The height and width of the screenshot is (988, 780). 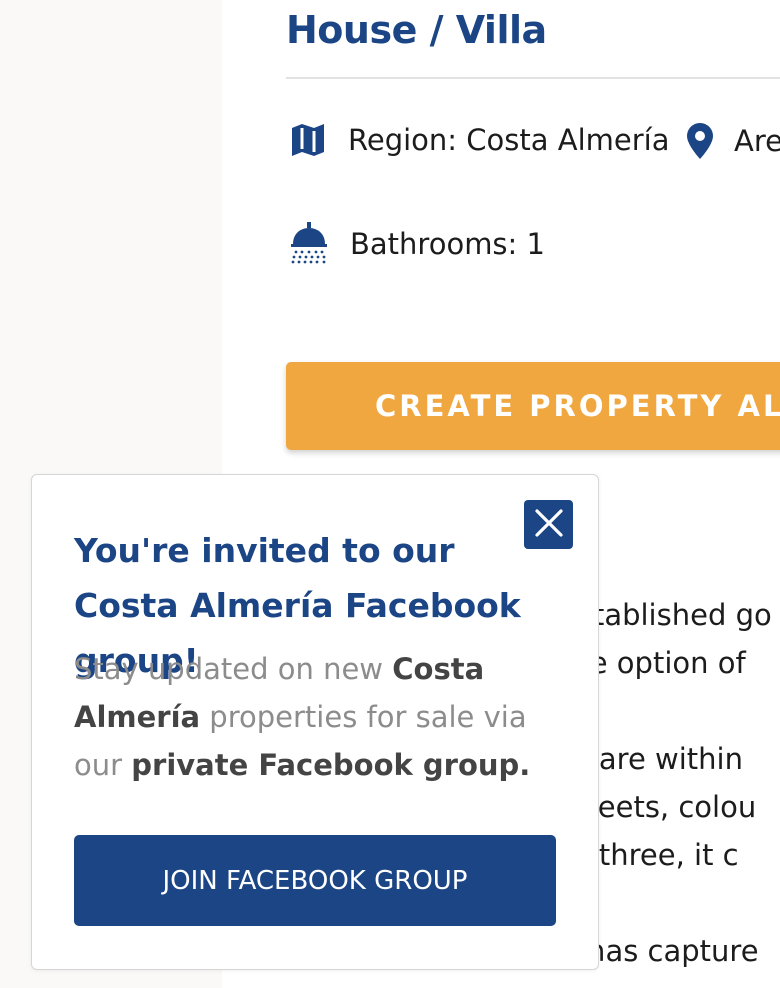 I want to click on shower-icon, so click(x=309, y=244).